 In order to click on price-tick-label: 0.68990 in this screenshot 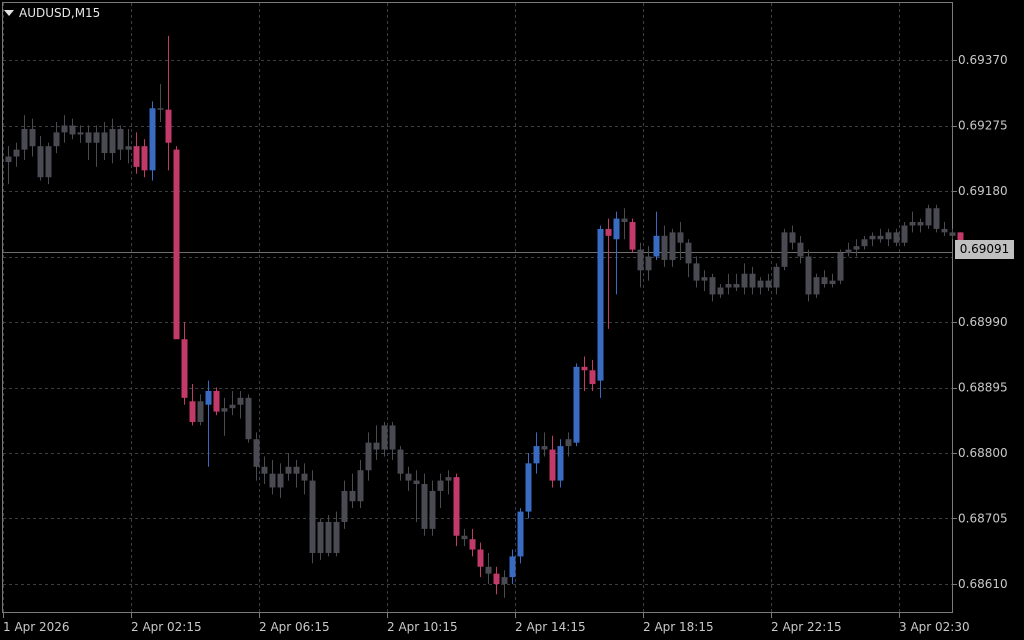, I will do `click(983, 322)`.